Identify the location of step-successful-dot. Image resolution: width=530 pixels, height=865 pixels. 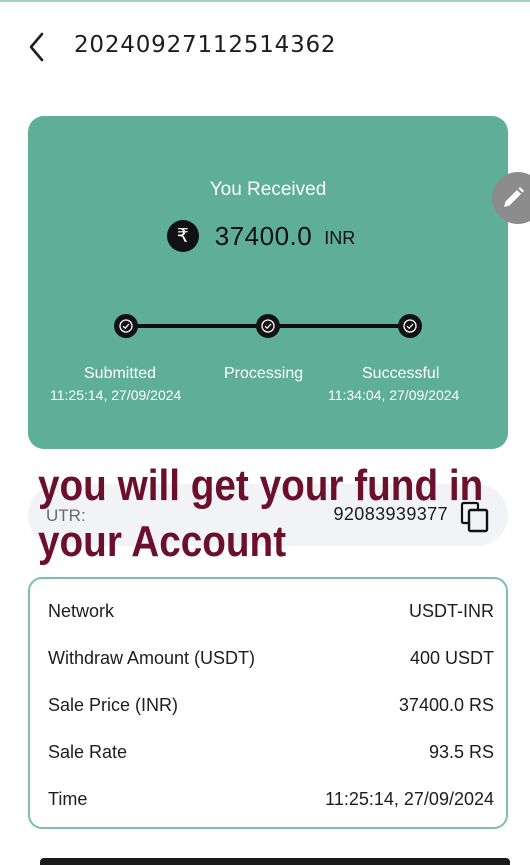
(410, 326).